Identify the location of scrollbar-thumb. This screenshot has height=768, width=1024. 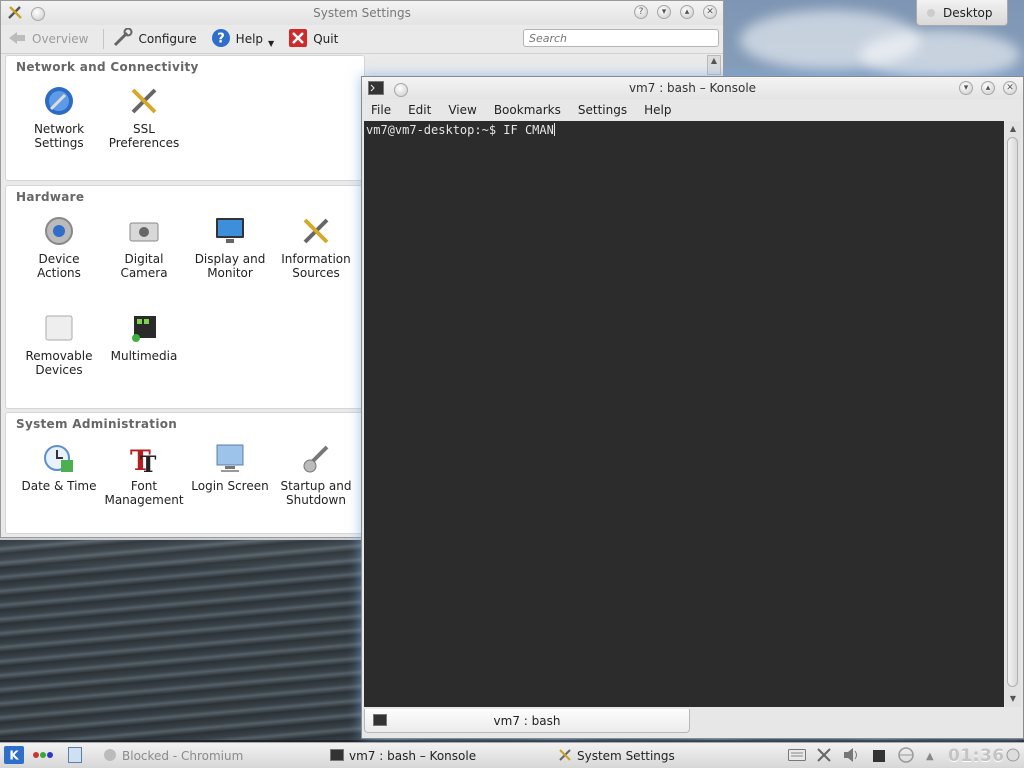
(1012, 412).